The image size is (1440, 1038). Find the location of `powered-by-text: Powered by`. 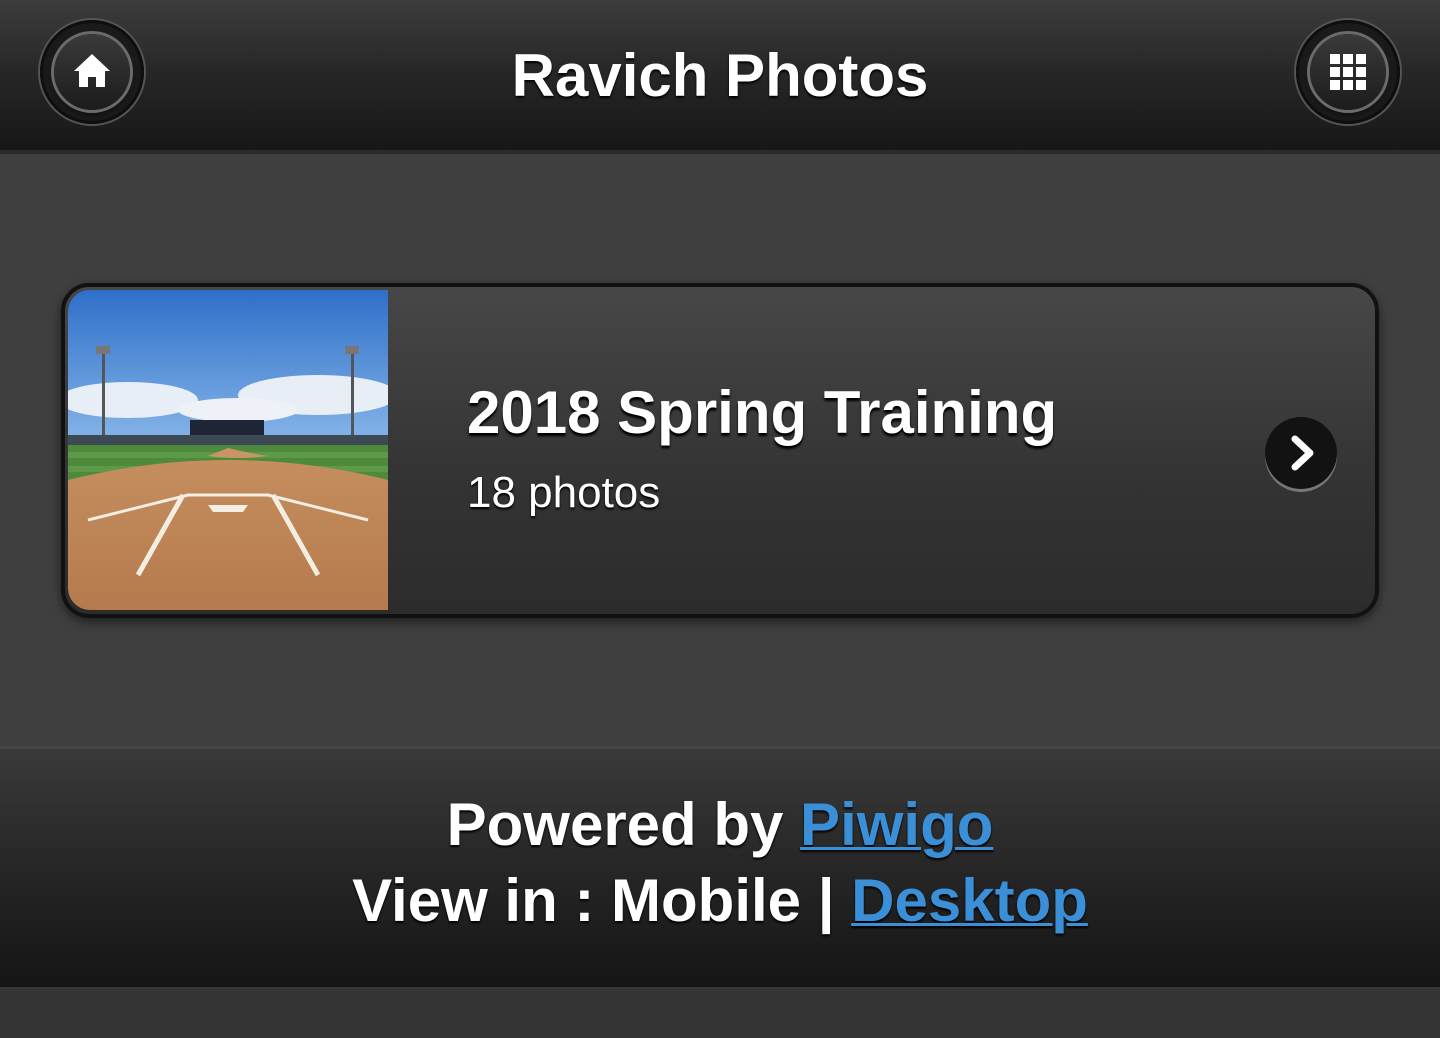

powered-by-text: Powered by is located at coordinates (623, 824).